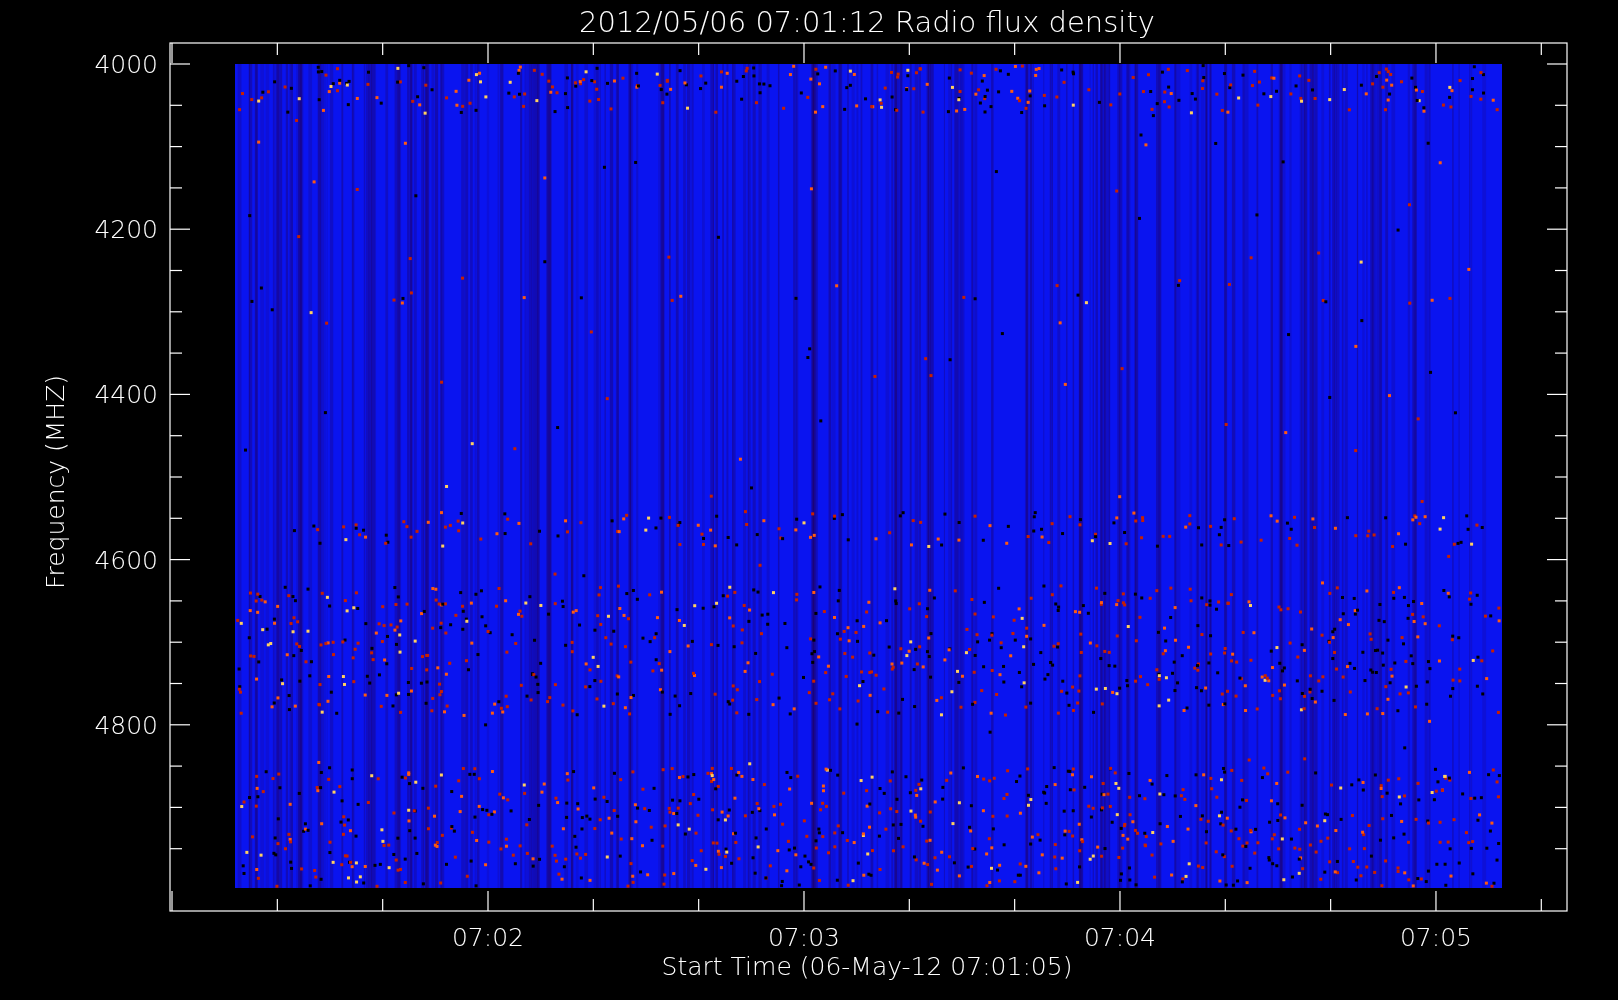 This screenshot has width=1618, height=1000. What do you see at coordinates (867, 22) in the screenshot?
I see `plot-title: 2012/05/06 07:01:12 Radio flux density` at bounding box center [867, 22].